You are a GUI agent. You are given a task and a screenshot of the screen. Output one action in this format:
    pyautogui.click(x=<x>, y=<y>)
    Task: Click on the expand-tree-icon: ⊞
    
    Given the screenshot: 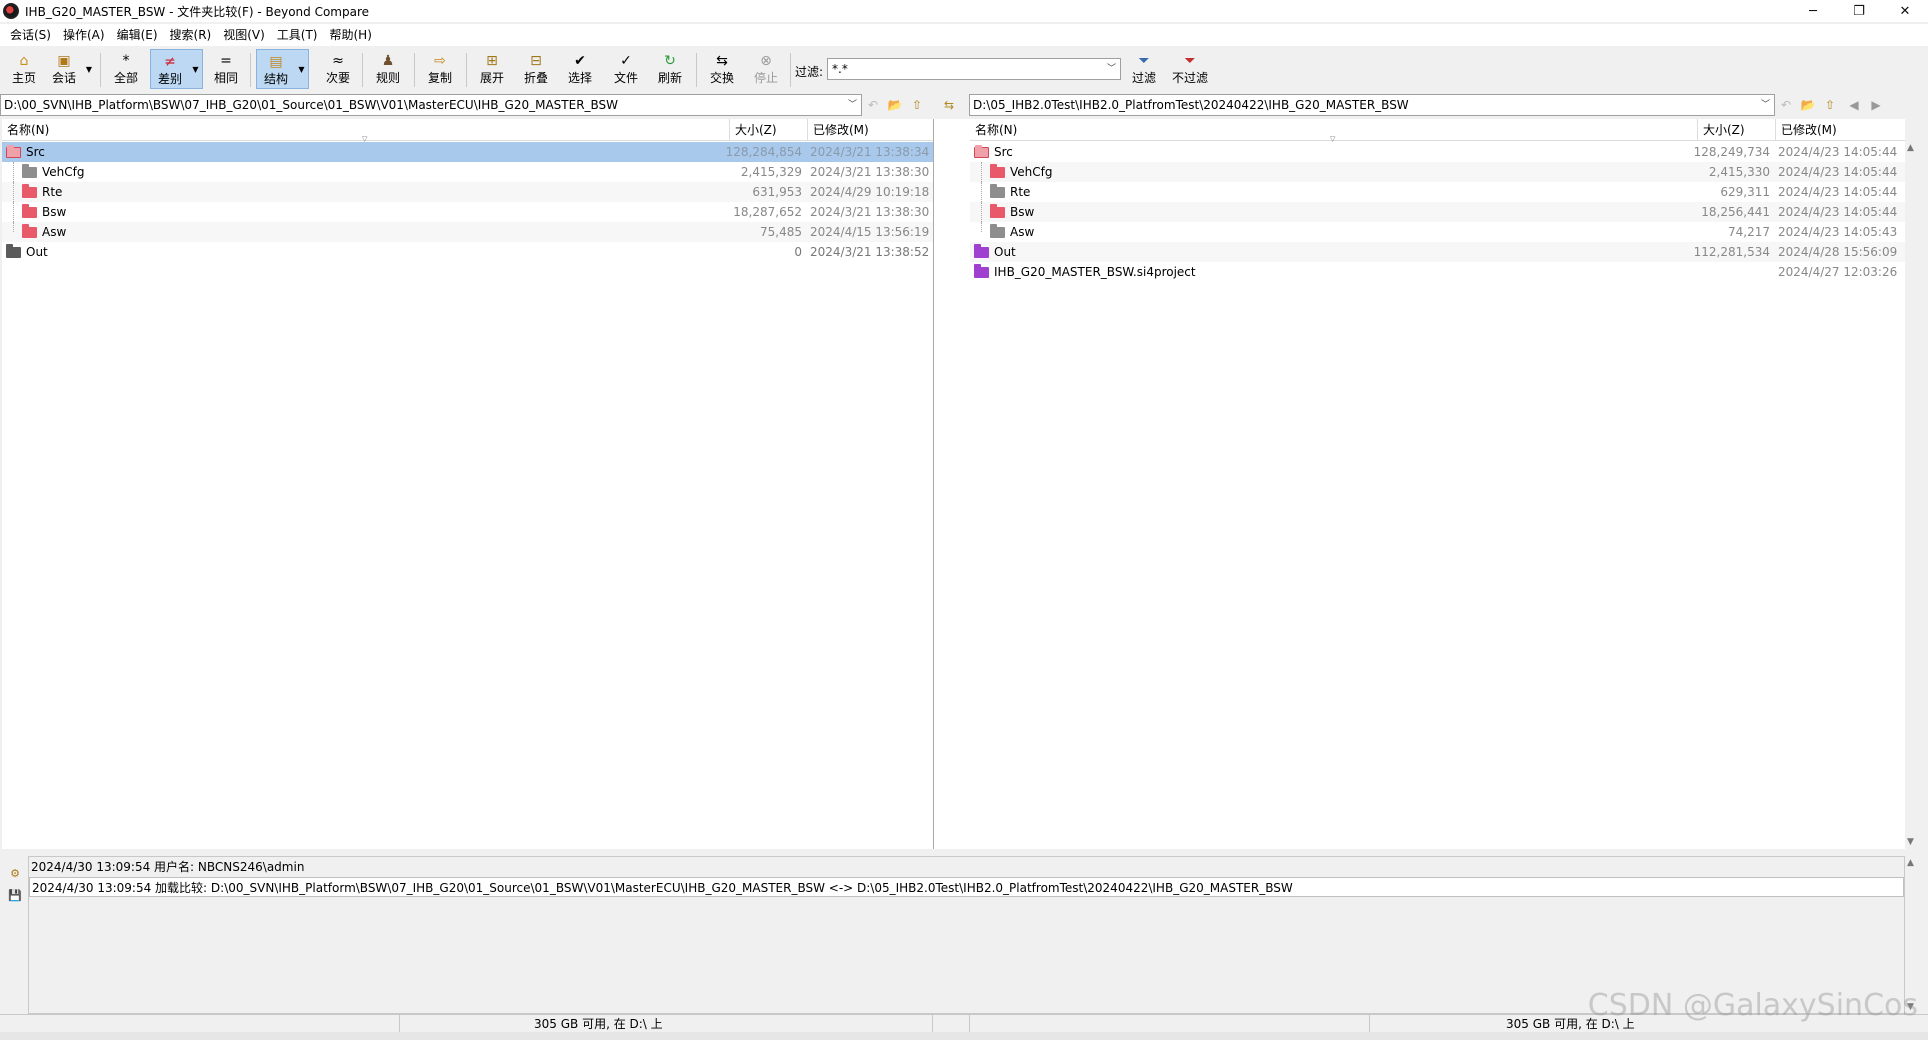 What is the action you would take?
    pyautogui.click(x=492, y=61)
    